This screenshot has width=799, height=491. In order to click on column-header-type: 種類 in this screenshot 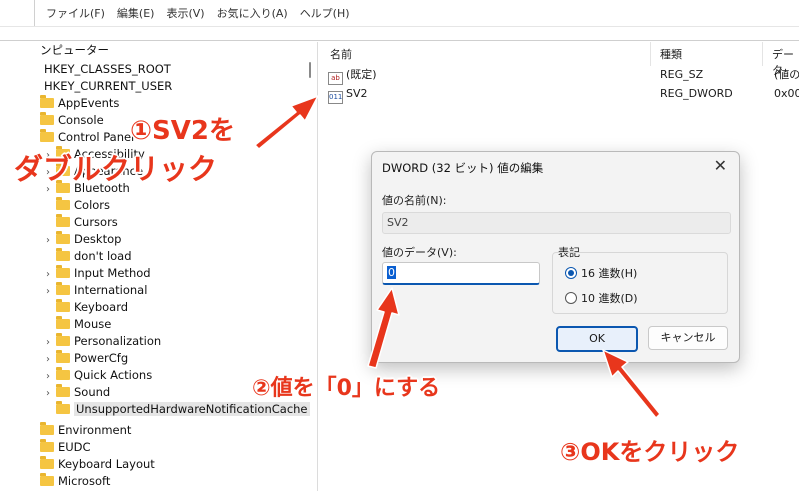, I will do `click(671, 54)`.